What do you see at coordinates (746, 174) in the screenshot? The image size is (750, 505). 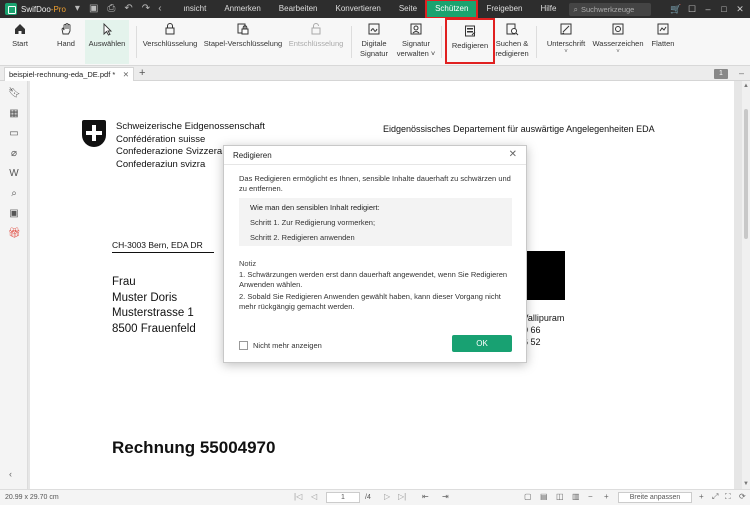 I see `scroll-thumb` at bounding box center [746, 174].